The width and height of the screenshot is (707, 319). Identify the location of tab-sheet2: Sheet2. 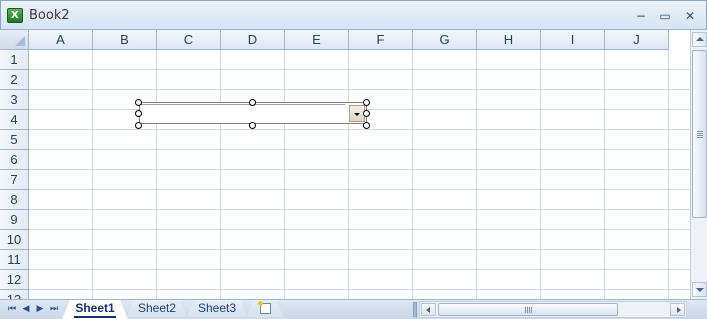
(157, 309).